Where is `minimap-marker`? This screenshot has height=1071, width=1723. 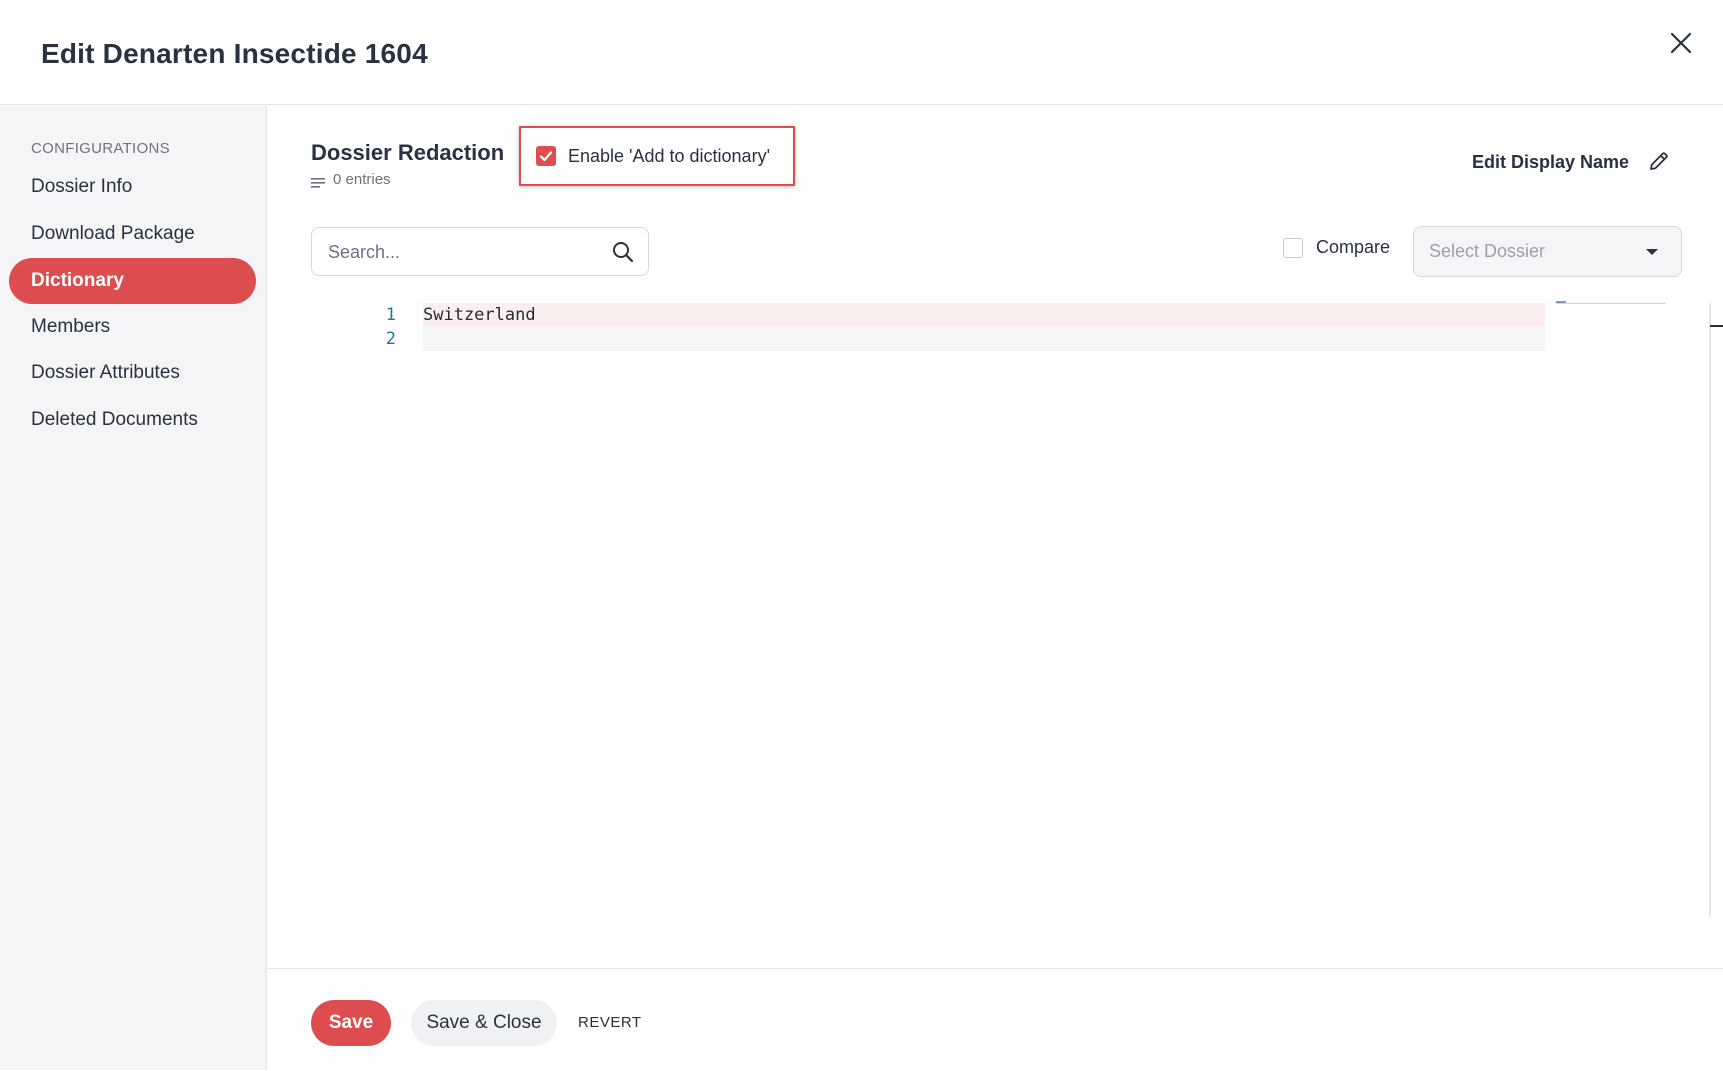
minimap-marker is located at coordinates (1561, 302).